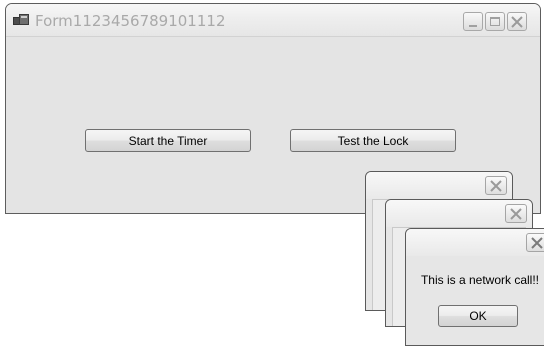 The width and height of the screenshot is (544, 346). I want to click on app-icon, so click(21, 21).